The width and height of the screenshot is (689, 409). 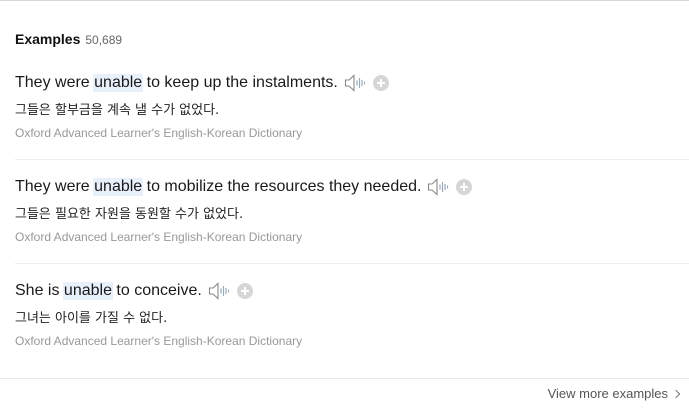 I want to click on view-more-examples-link: View more examples, so click(x=614, y=393).